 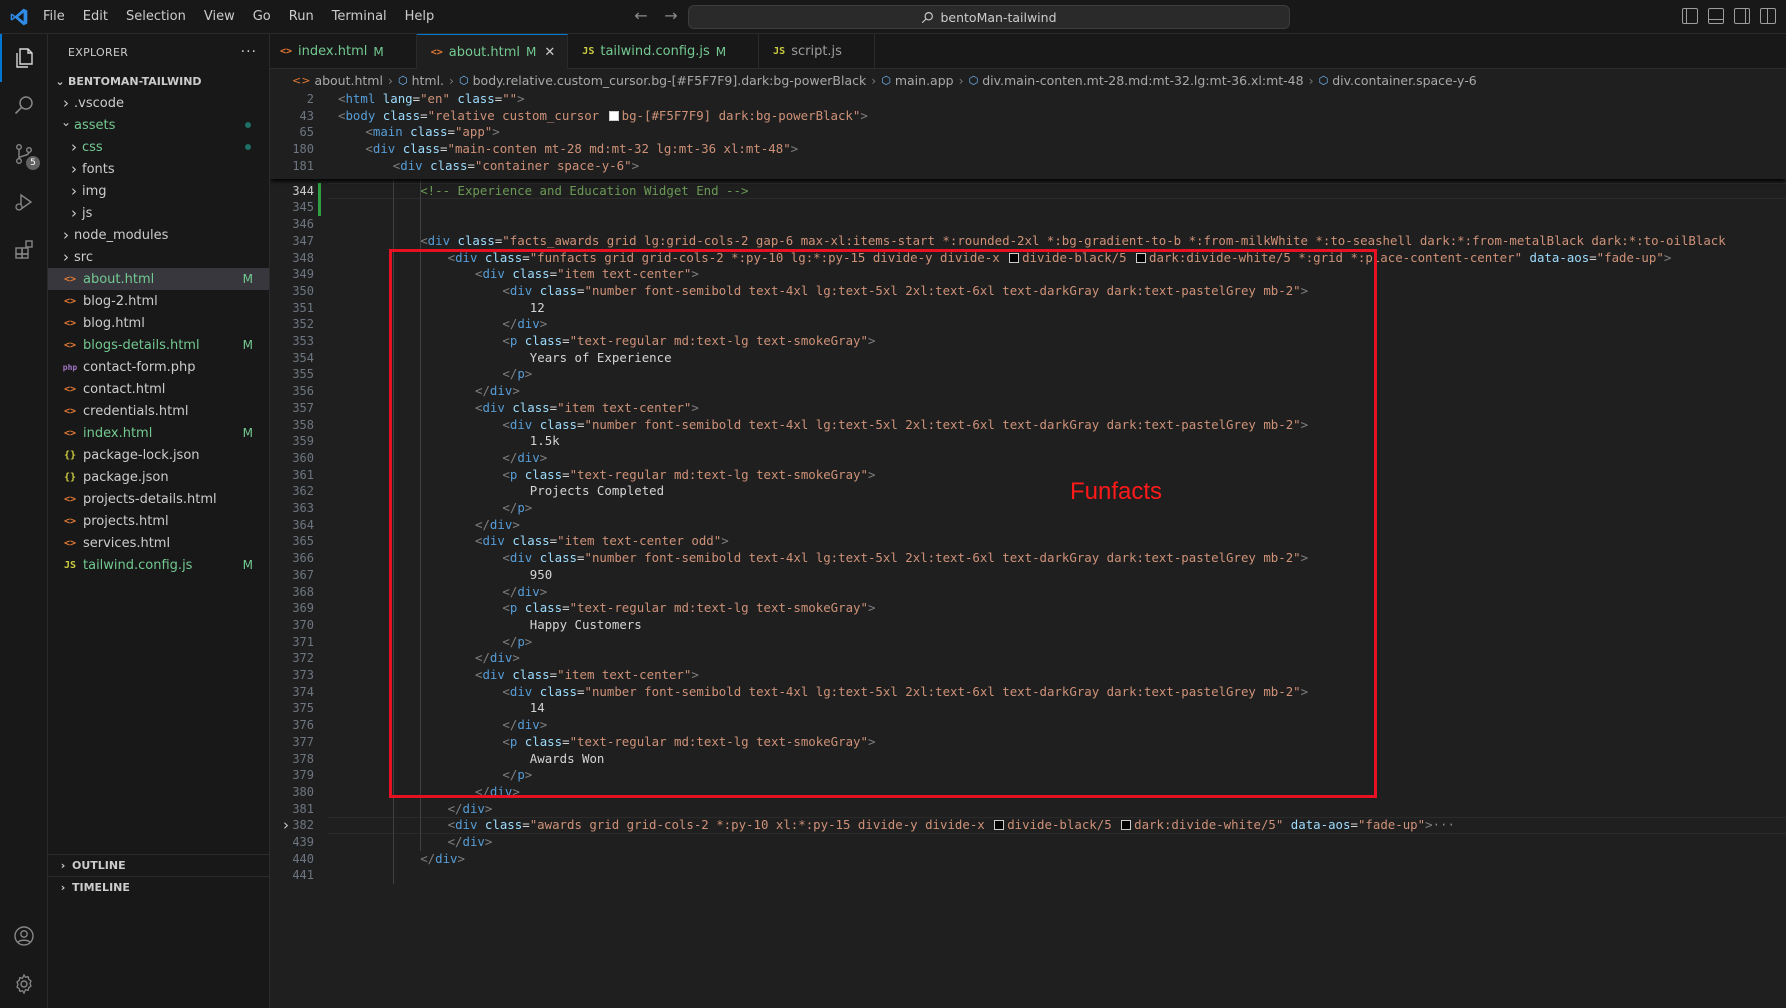 What do you see at coordinates (641, 16) in the screenshot?
I see `back-arrow-icon: ←` at bounding box center [641, 16].